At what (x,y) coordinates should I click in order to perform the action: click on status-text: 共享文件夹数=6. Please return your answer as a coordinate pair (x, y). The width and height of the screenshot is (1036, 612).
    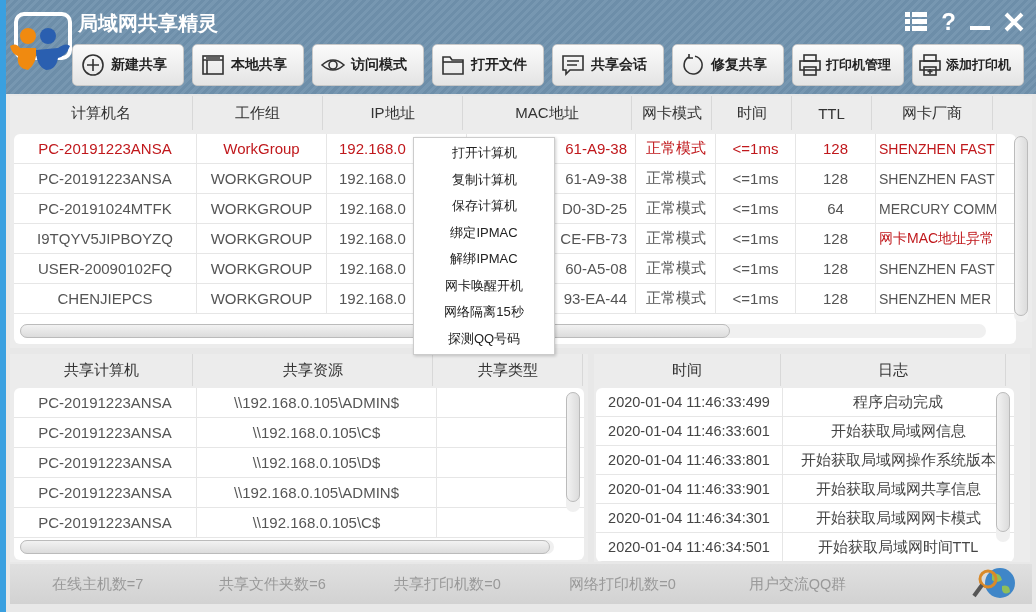
    Looking at the image, I should click on (272, 584).